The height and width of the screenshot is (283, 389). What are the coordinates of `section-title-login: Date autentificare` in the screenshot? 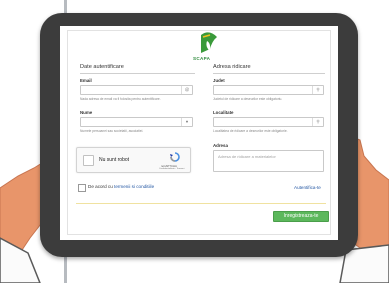 It's located at (102, 67).